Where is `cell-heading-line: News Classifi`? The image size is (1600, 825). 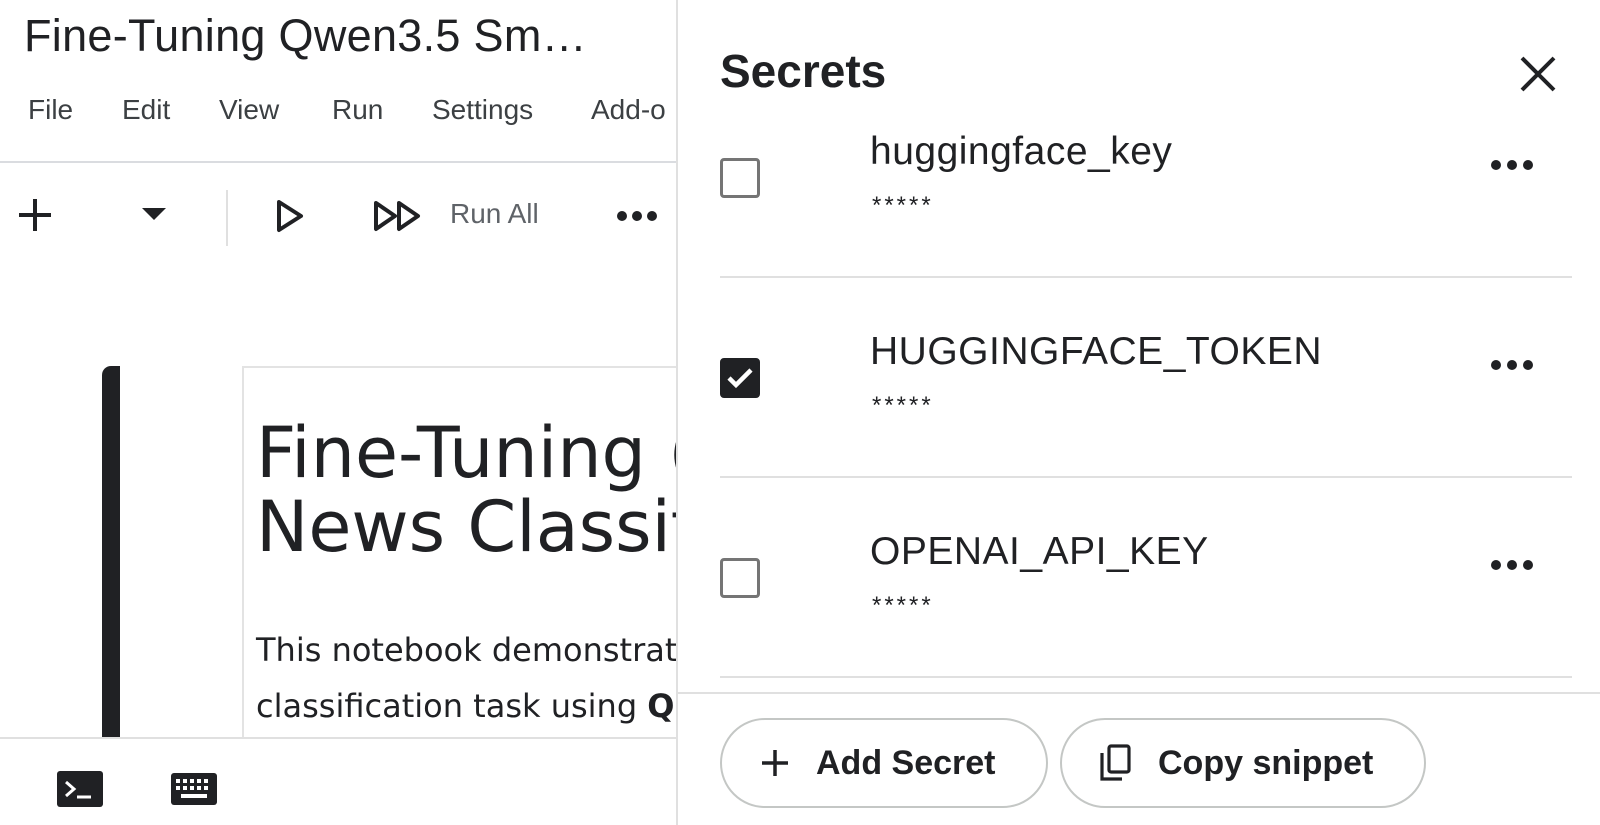
cell-heading-line: News Classifi is located at coordinates (466, 527).